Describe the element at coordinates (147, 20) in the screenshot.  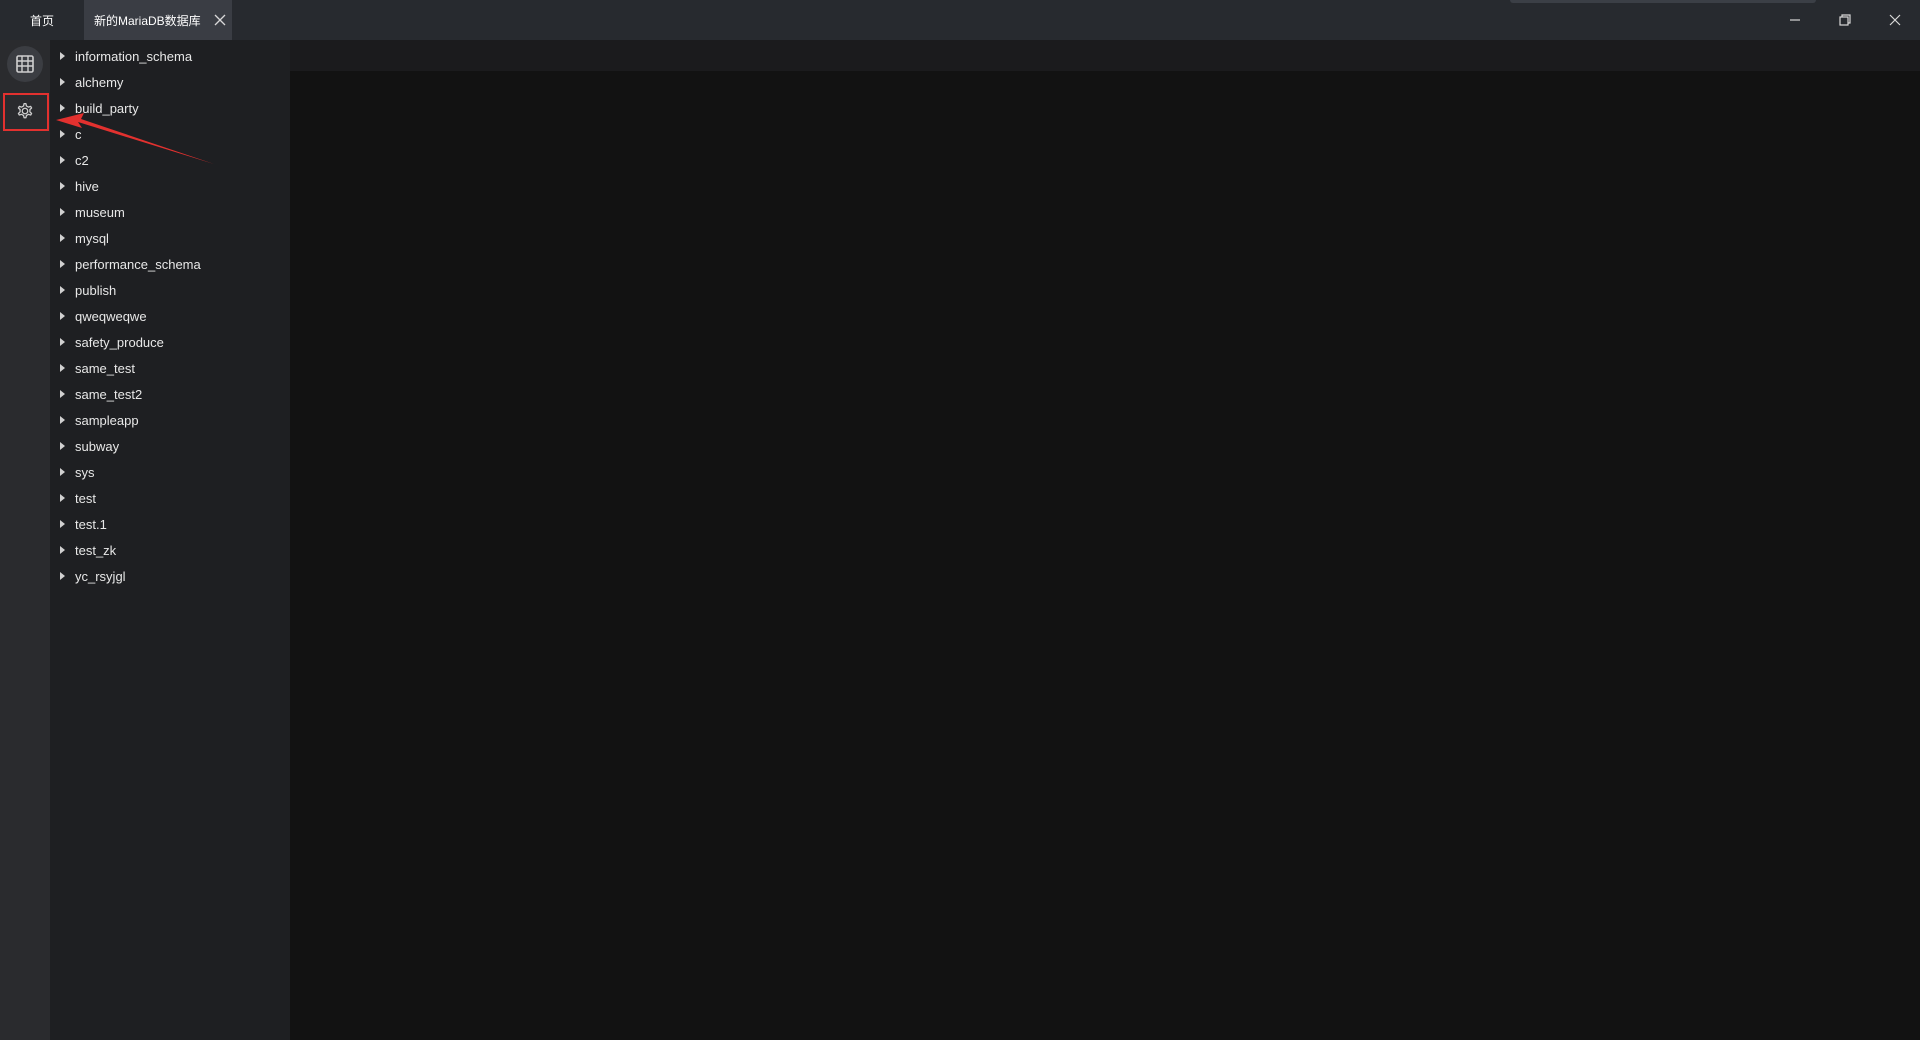
I see `tab-mariadb-label: 新的MariaDB数据库` at that location.